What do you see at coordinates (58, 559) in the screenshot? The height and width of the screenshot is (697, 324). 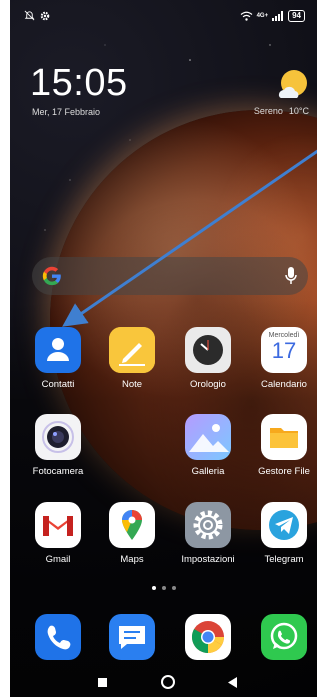 I see `app-label: Gmail` at bounding box center [58, 559].